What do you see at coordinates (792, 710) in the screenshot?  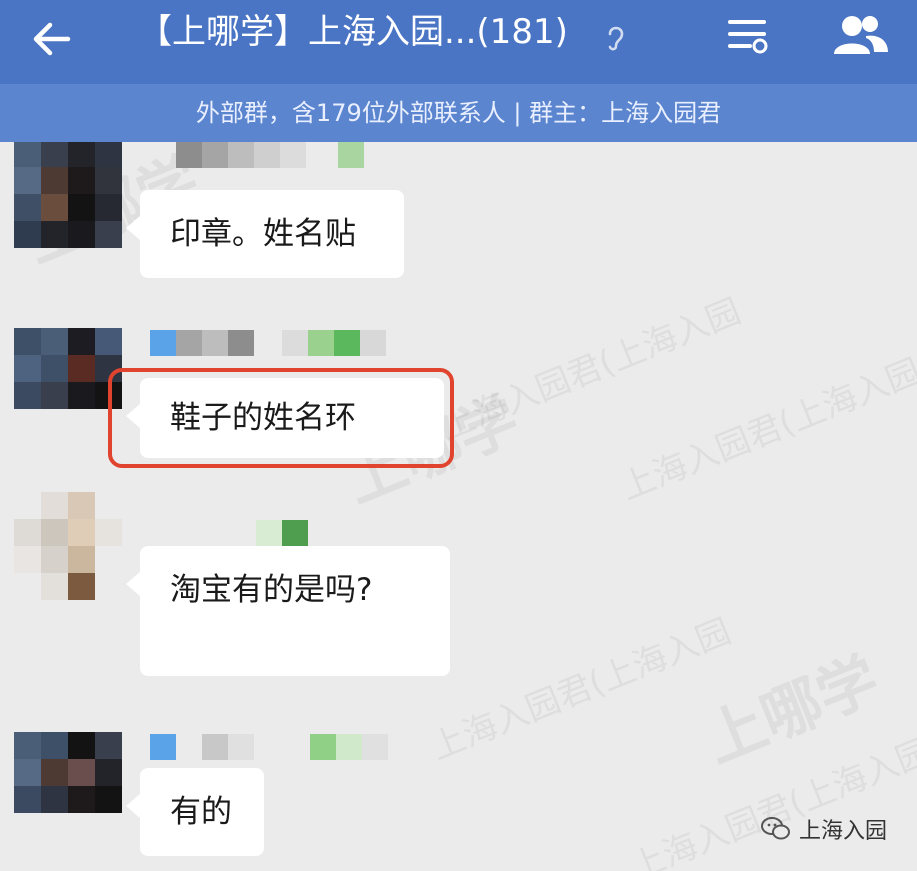 I see `watermark-logo: 上哪学` at bounding box center [792, 710].